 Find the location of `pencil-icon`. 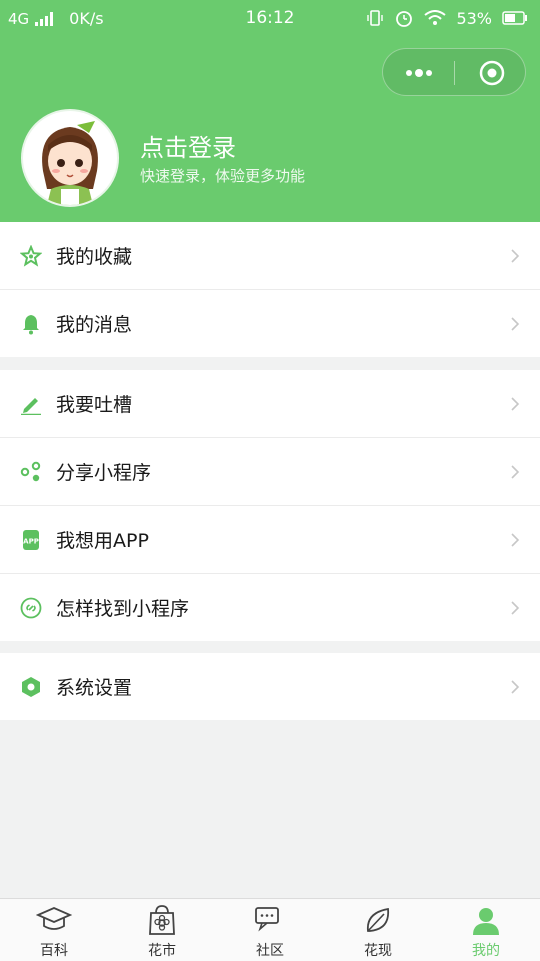

pencil-icon is located at coordinates (31, 406).